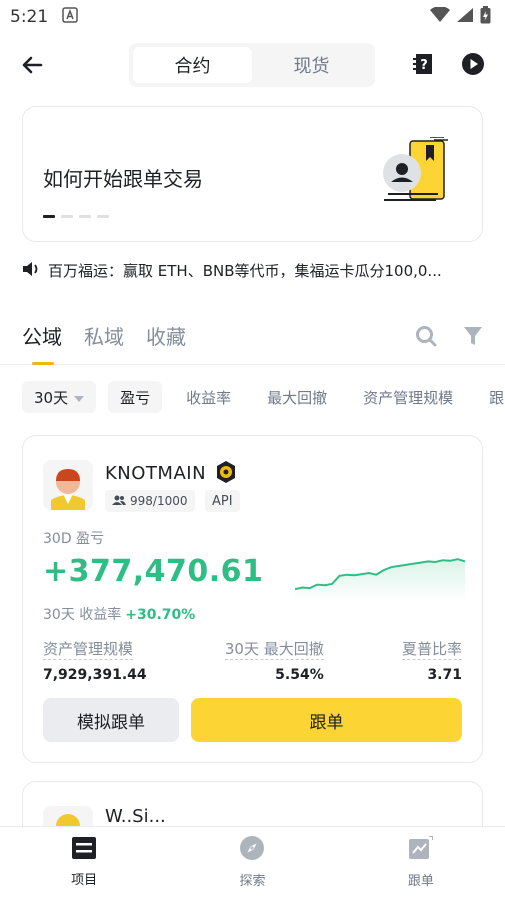 The height and width of the screenshot is (898, 505). What do you see at coordinates (135, 397) in the screenshot?
I see `sort-pnl: 盈亏` at bounding box center [135, 397].